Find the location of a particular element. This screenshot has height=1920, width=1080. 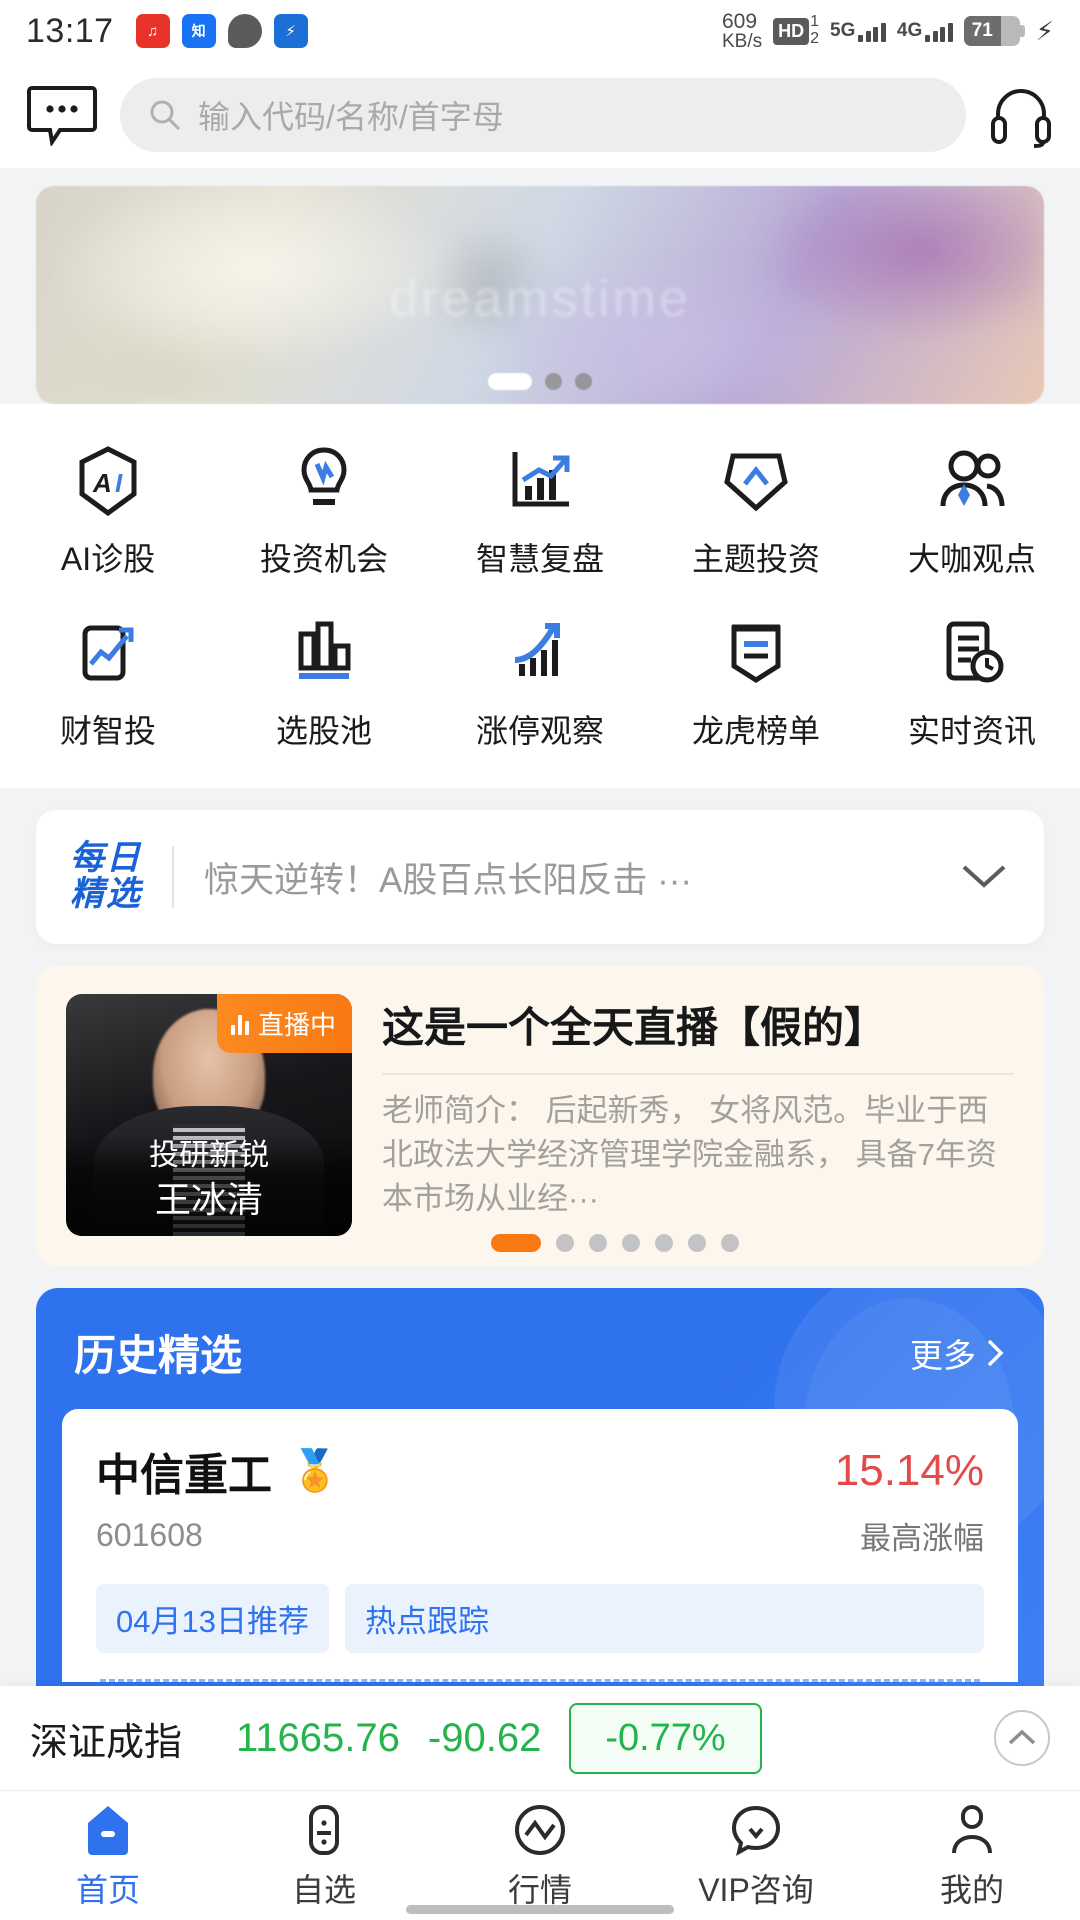

live-dot-active is located at coordinates (516, 1243).